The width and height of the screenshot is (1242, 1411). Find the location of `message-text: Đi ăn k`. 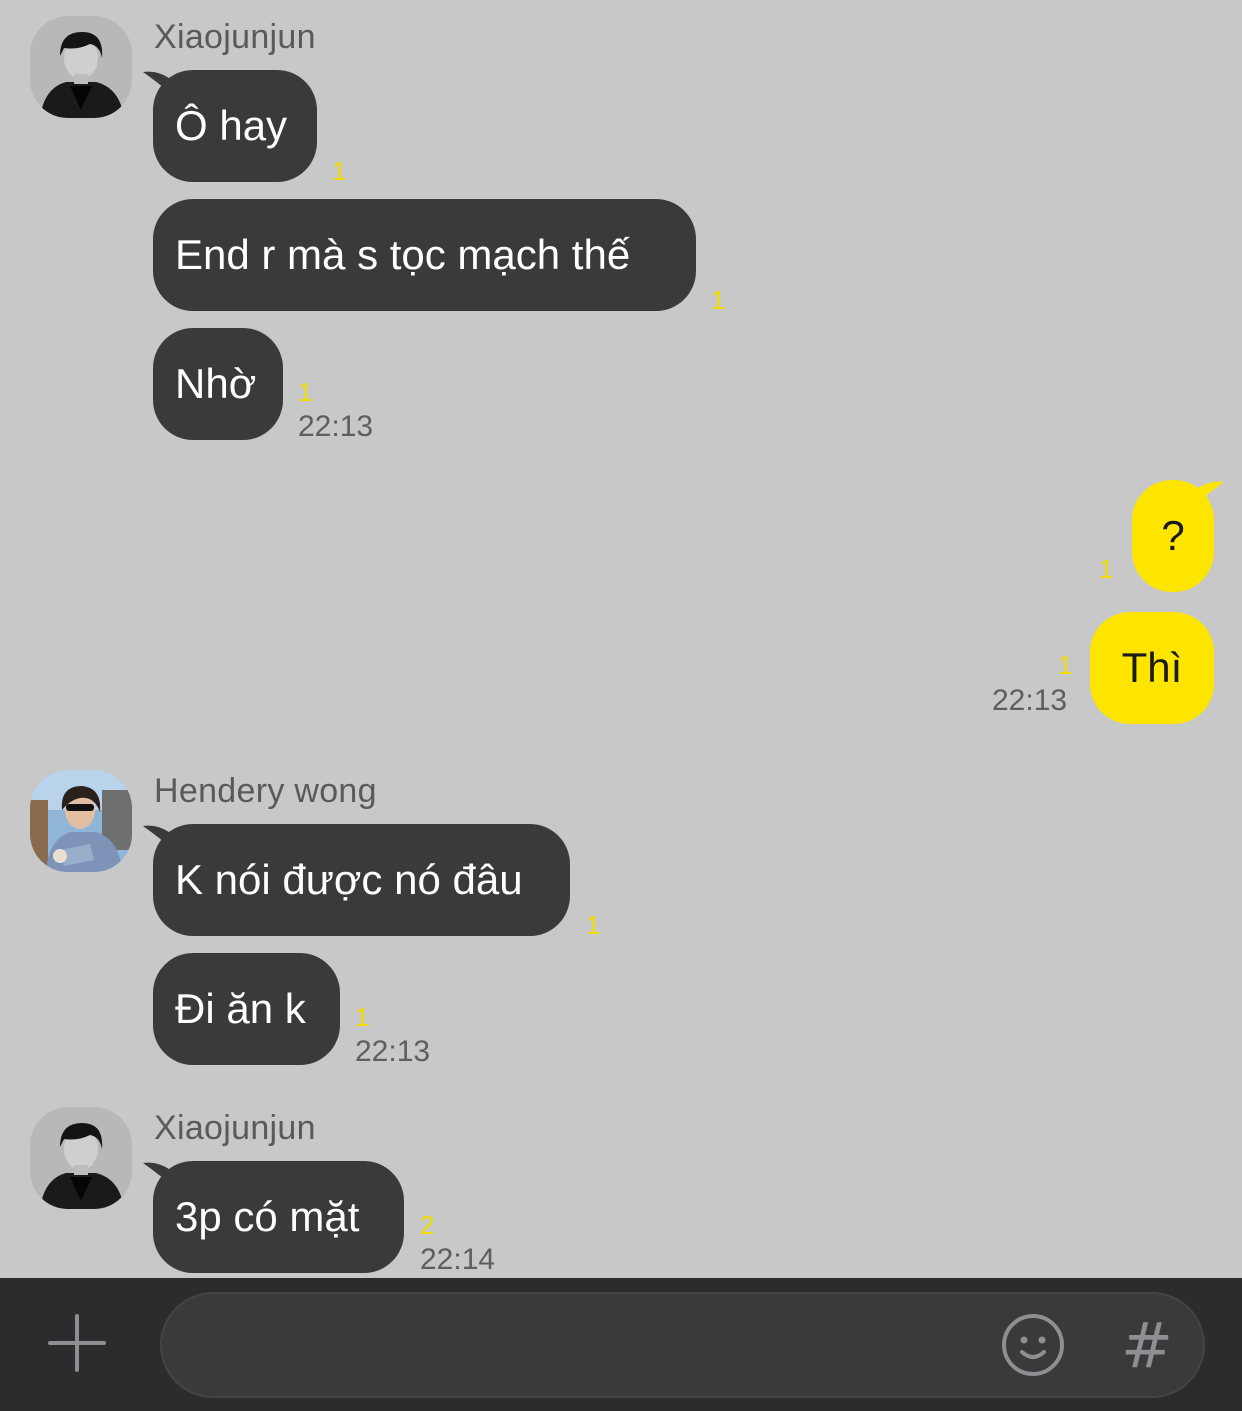

message-text: Đi ăn k is located at coordinates (240, 1008).